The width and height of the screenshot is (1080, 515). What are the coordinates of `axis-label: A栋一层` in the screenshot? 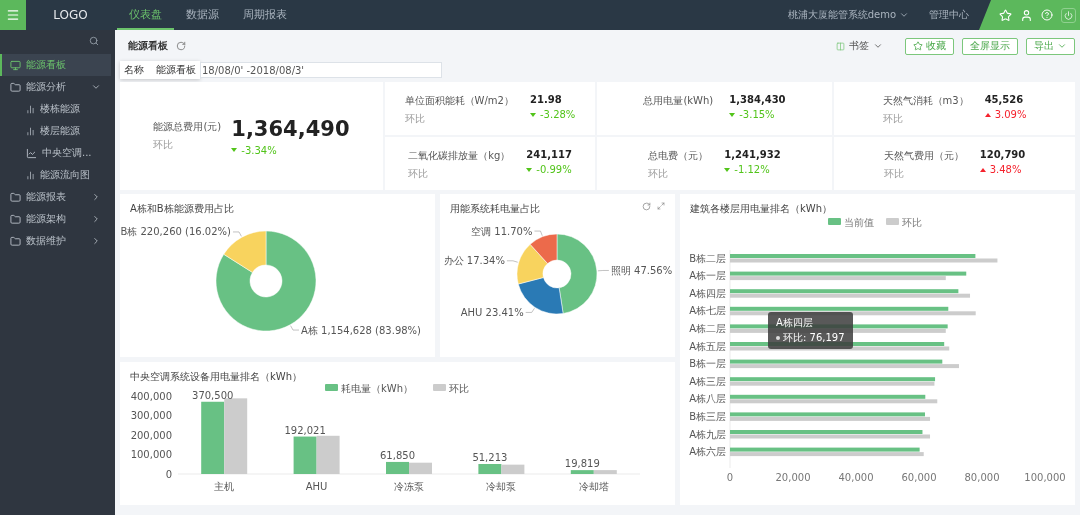 It's located at (707, 276).